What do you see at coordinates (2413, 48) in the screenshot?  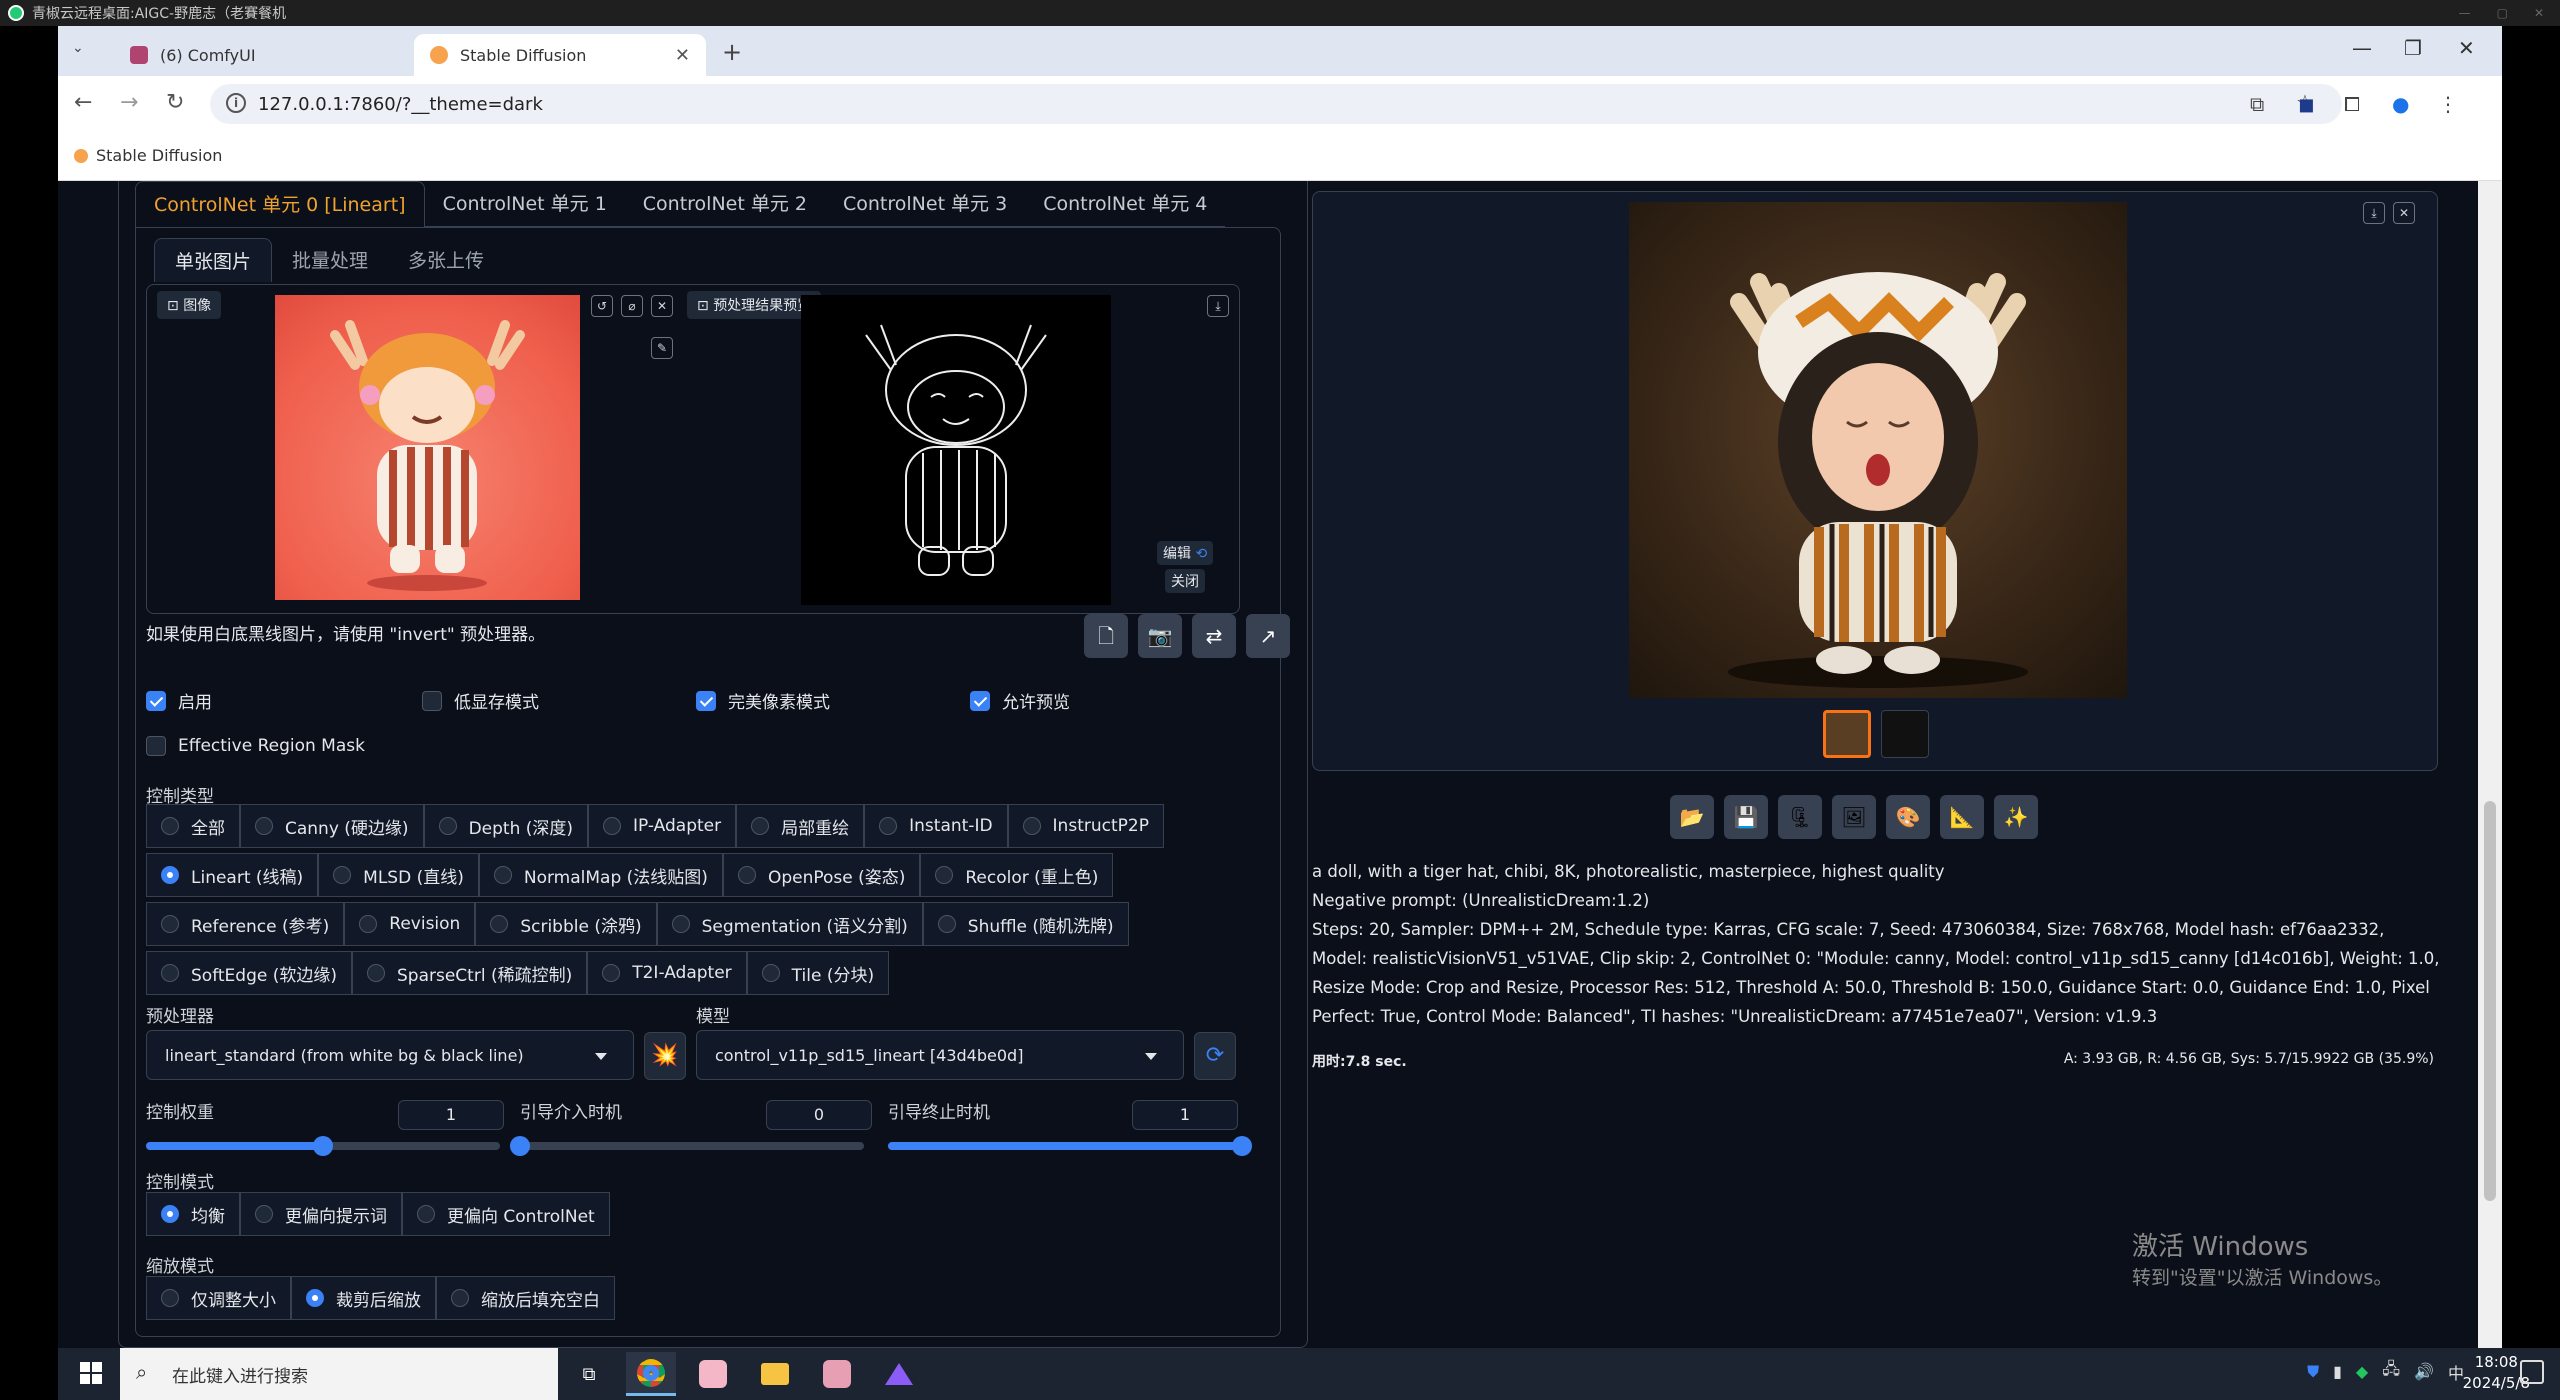 I see `restore-icon: ❐` at bounding box center [2413, 48].